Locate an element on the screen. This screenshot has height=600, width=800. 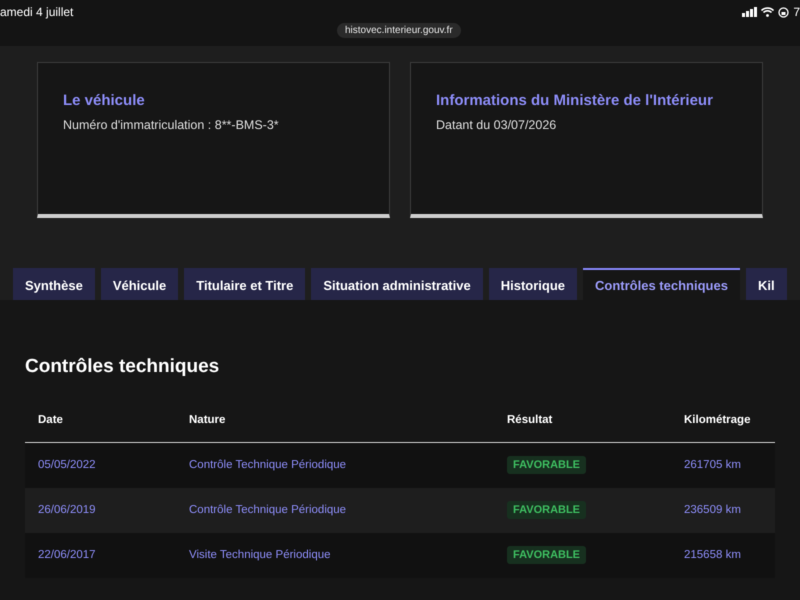
tab: Situation administrative is located at coordinates (397, 284).